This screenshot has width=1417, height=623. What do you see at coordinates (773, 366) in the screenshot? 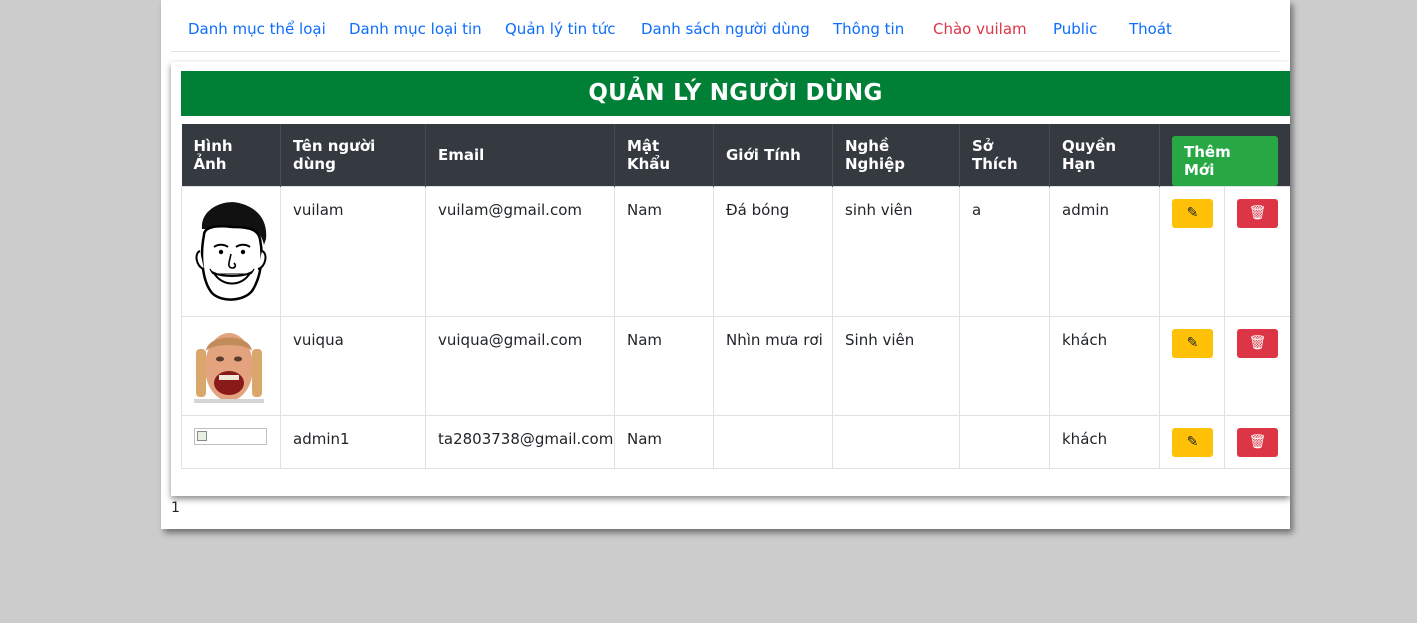
I see `gender-cell: Nhìn mưa rơi` at bounding box center [773, 366].